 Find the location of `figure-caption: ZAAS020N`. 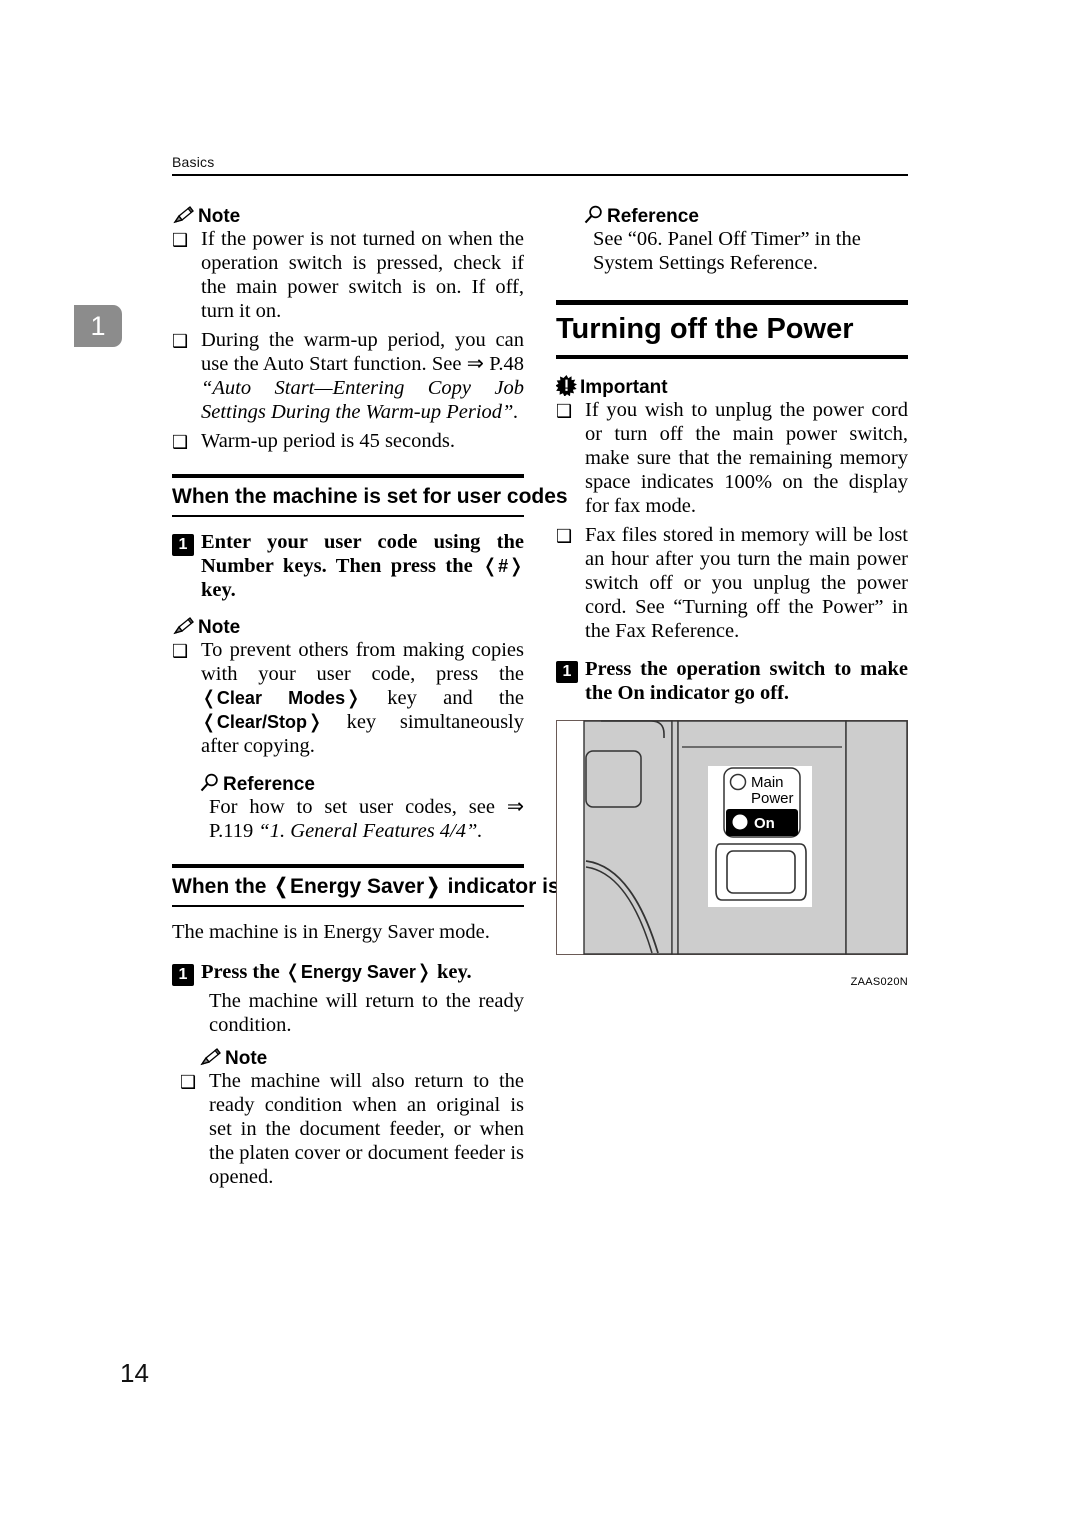

figure-caption: ZAAS020N is located at coordinates (879, 981).